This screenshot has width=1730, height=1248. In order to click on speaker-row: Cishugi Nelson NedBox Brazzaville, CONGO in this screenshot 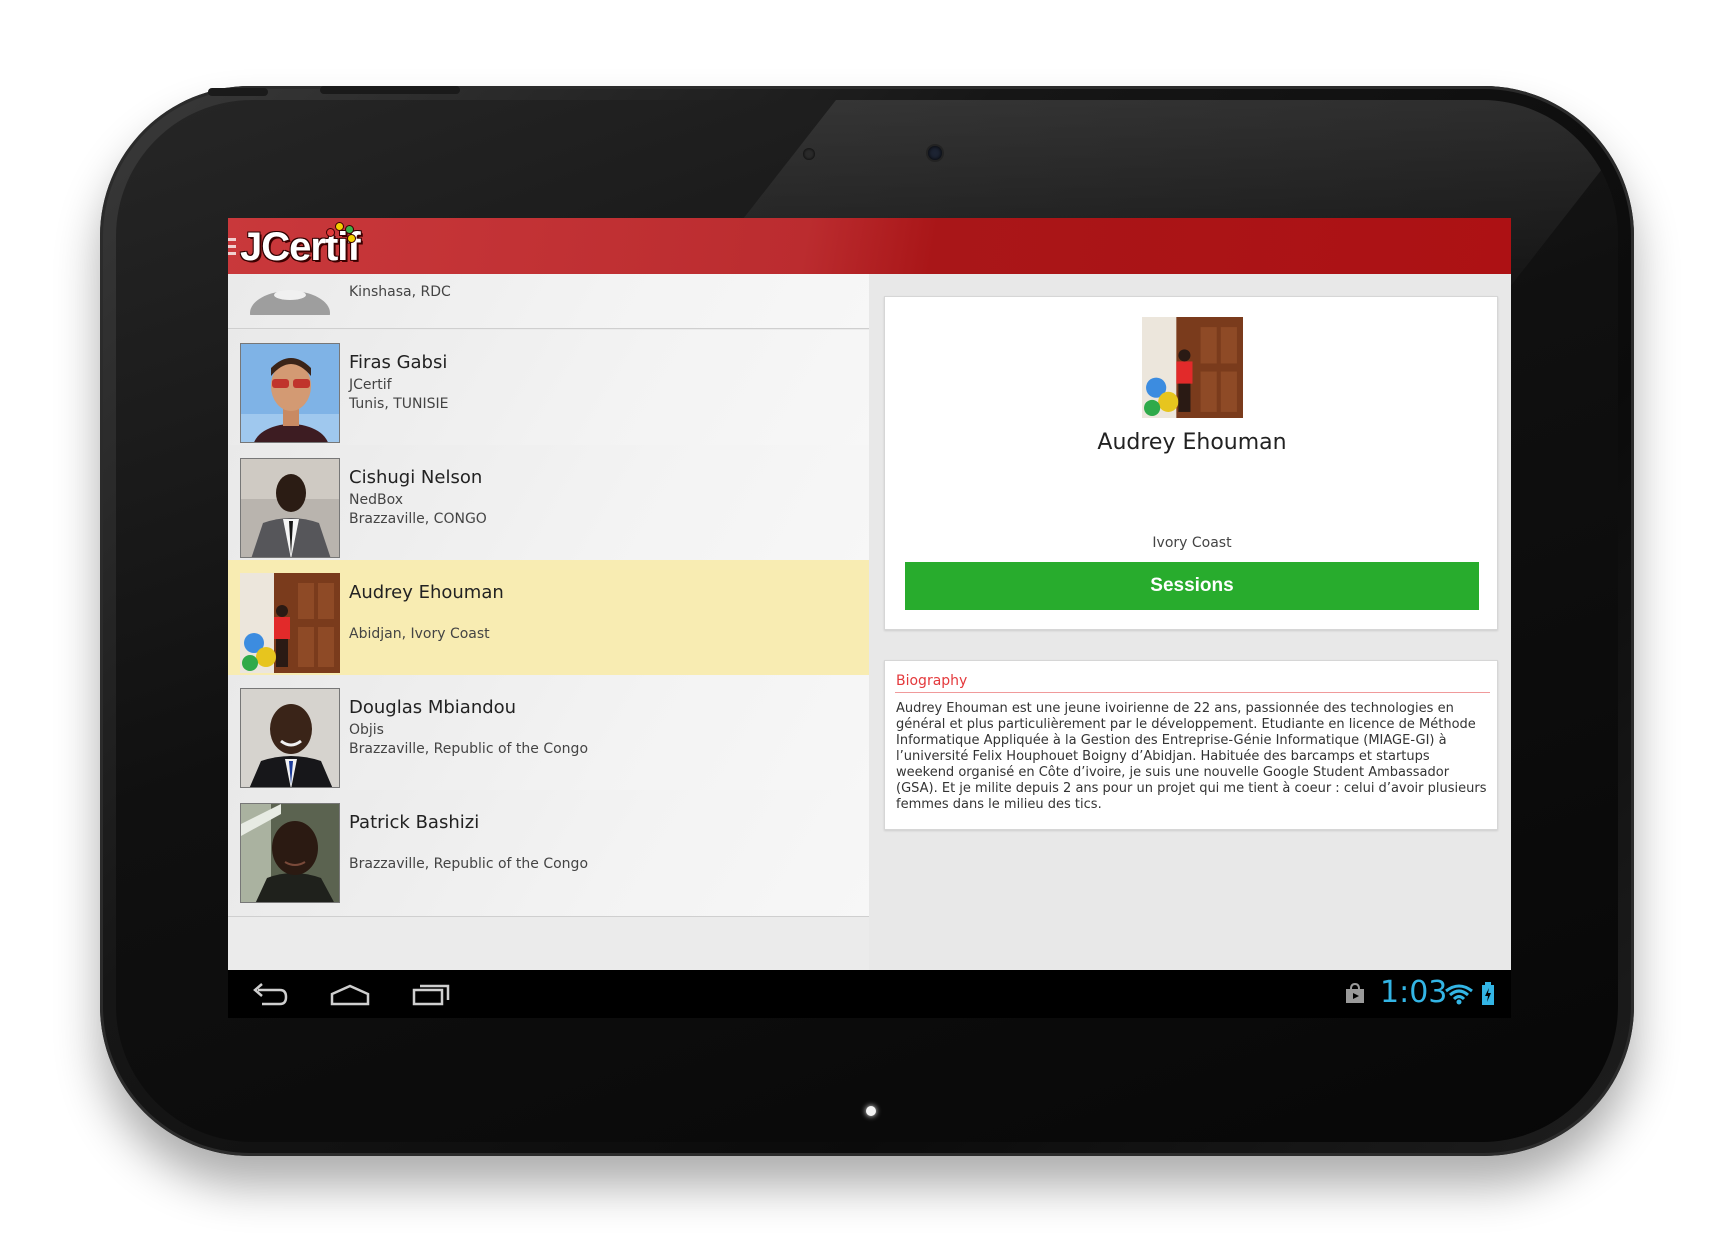, I will do `click(548, 508)`.